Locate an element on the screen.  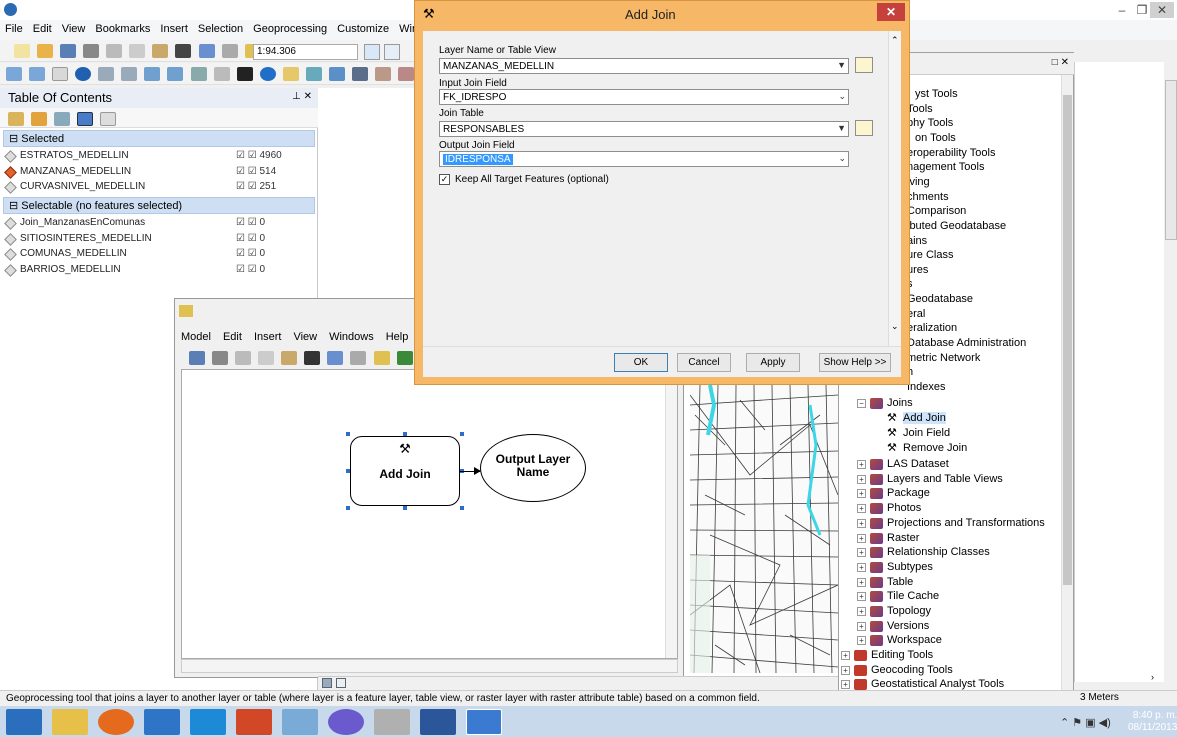
toolbox-tree-item: on Tools is located at coordinates (935, 138).